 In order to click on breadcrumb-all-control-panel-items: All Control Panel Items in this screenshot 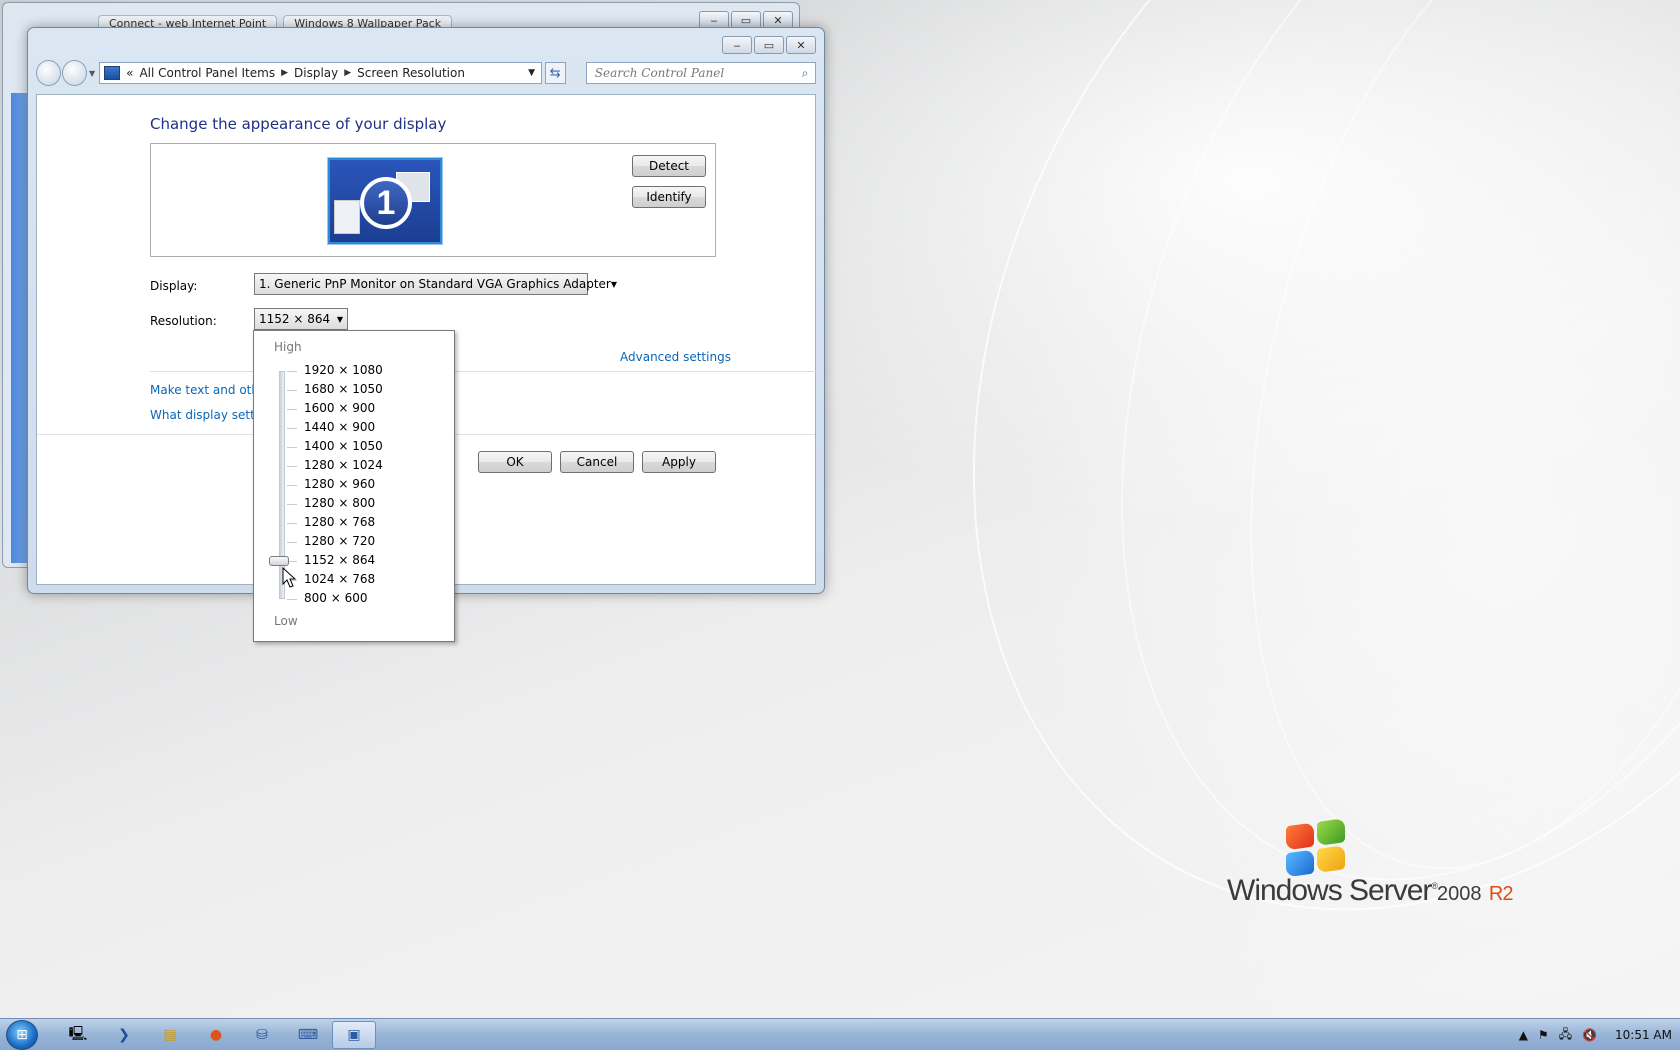, I will do `click(207, 73)`.